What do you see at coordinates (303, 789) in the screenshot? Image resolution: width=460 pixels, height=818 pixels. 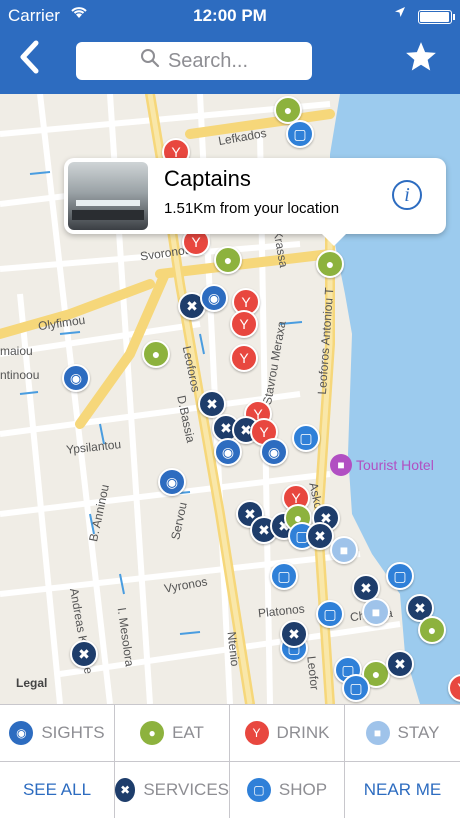 I see `tab-shop-label: SHOP` at bounding box center [303, 789].